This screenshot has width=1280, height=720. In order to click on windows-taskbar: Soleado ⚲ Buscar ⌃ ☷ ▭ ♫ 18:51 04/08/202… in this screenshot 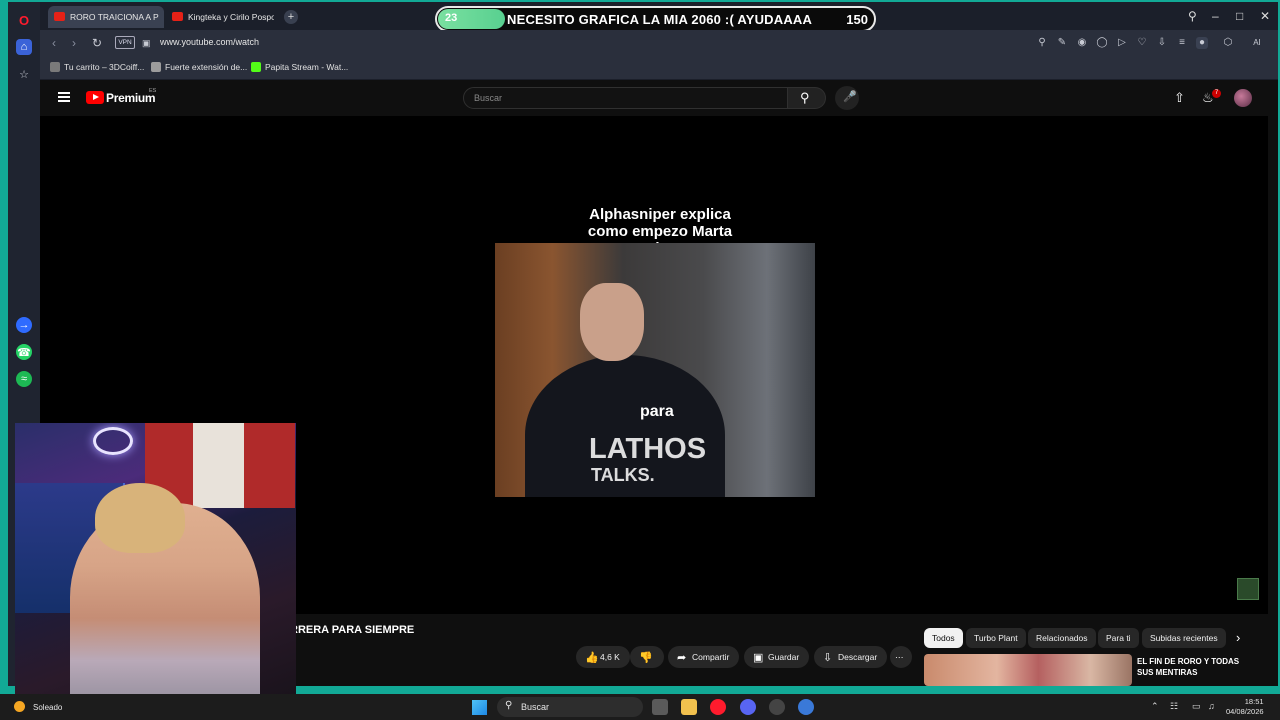, I will do `click(640, 707)`.